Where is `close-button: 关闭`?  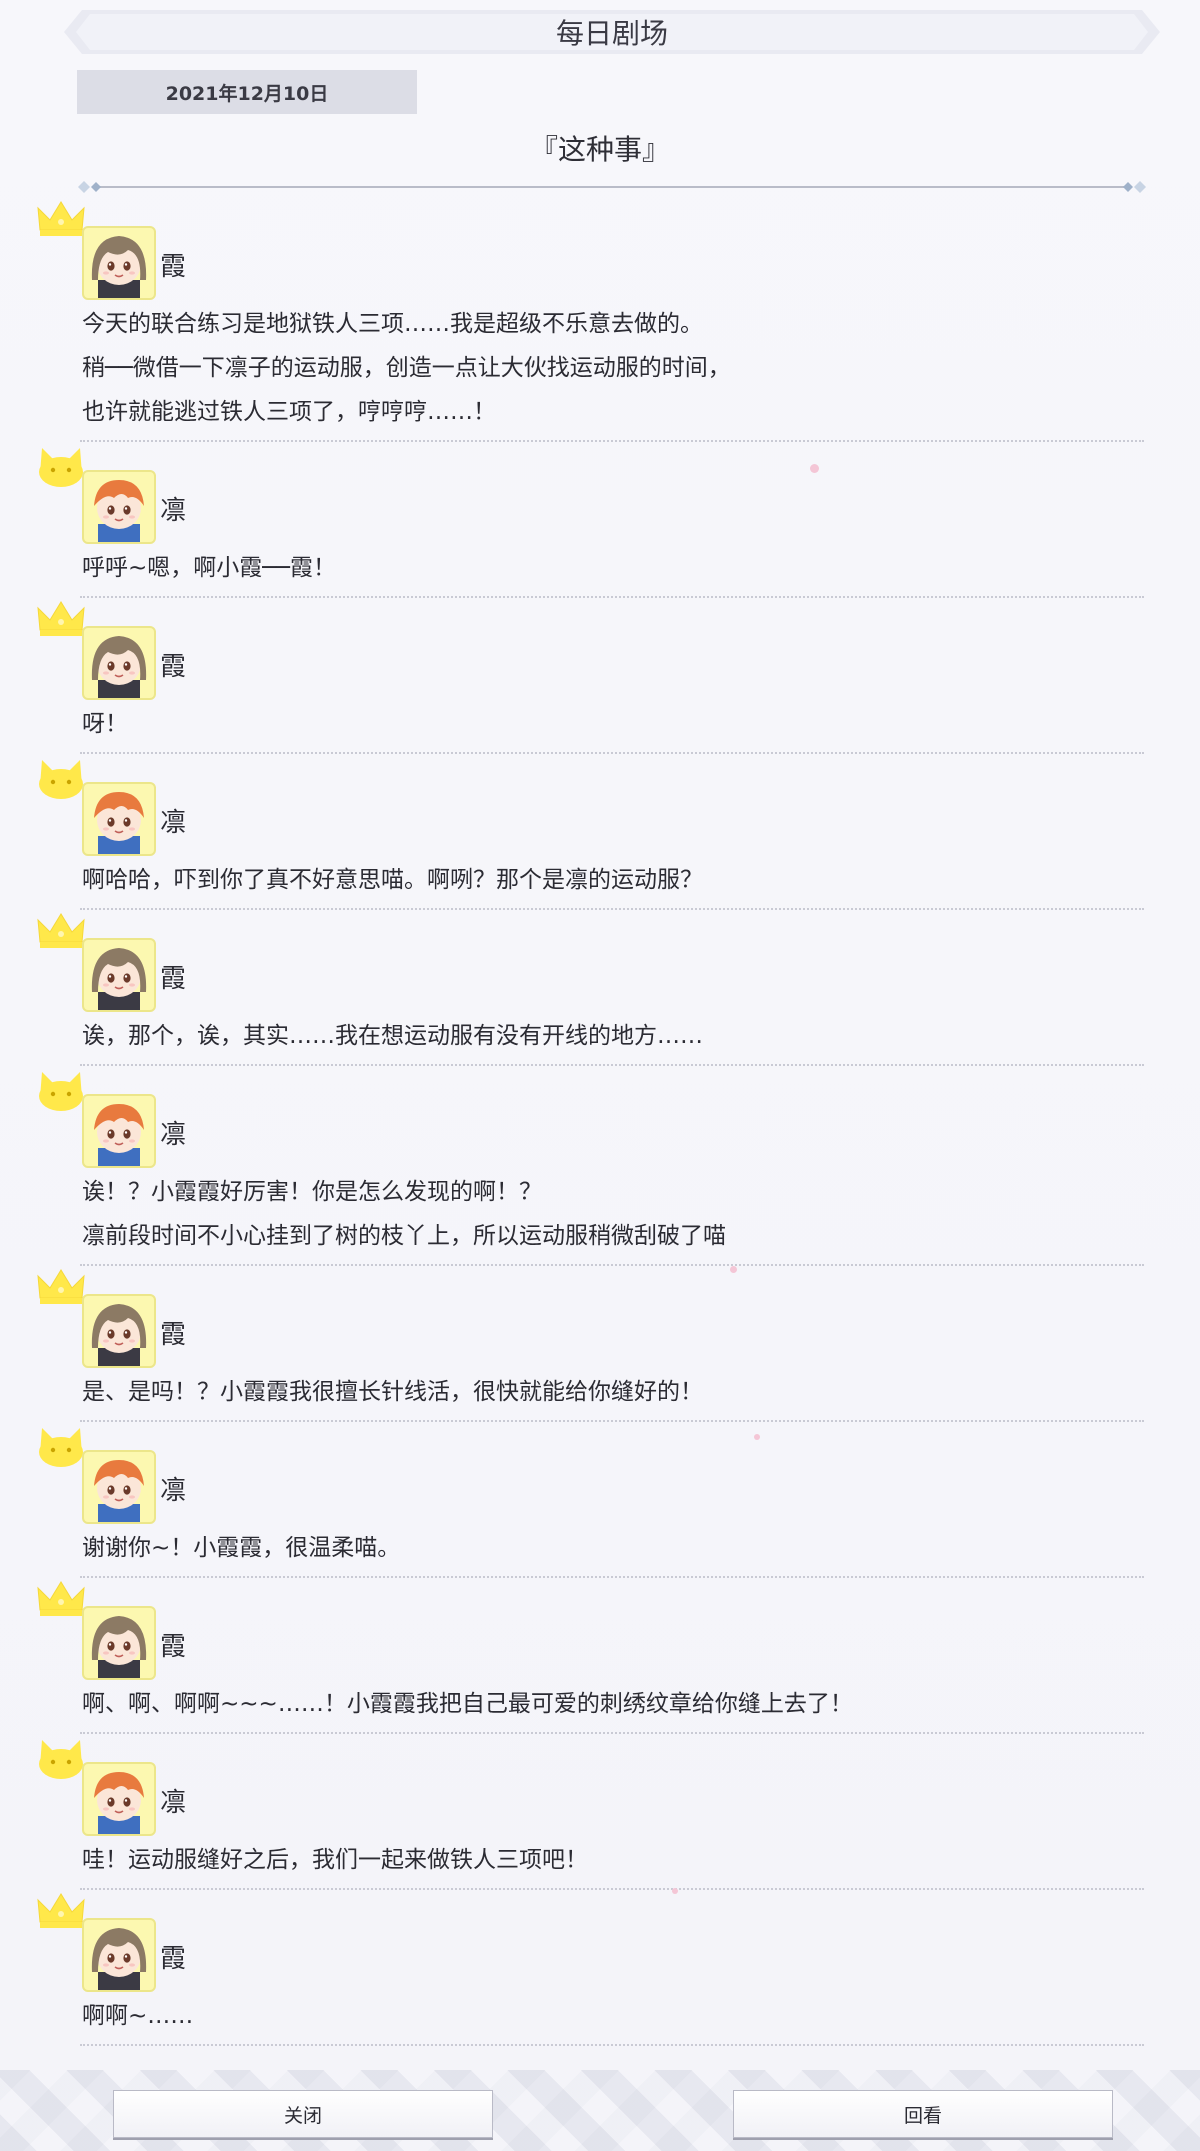
close-button: 关闭 is located at coordinates (303, 2114).